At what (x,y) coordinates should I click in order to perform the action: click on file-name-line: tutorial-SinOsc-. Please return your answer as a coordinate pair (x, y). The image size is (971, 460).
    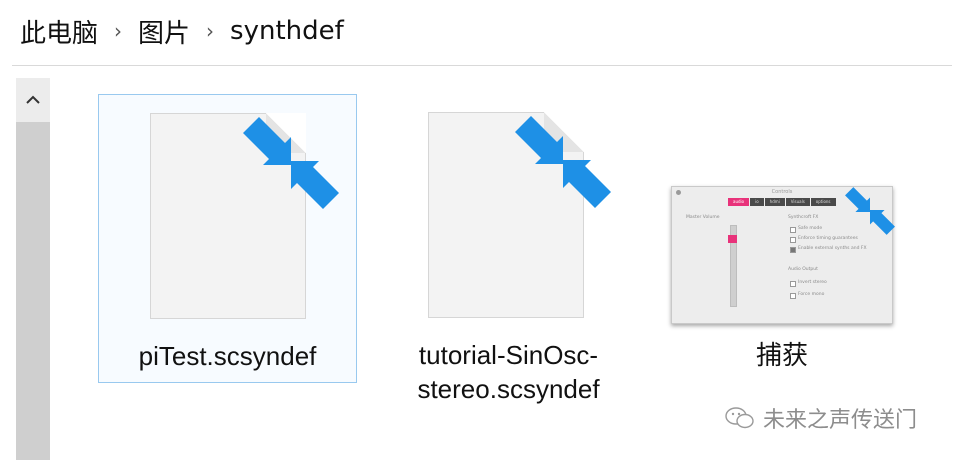
    Looking at the image, I should click on (508, 355).